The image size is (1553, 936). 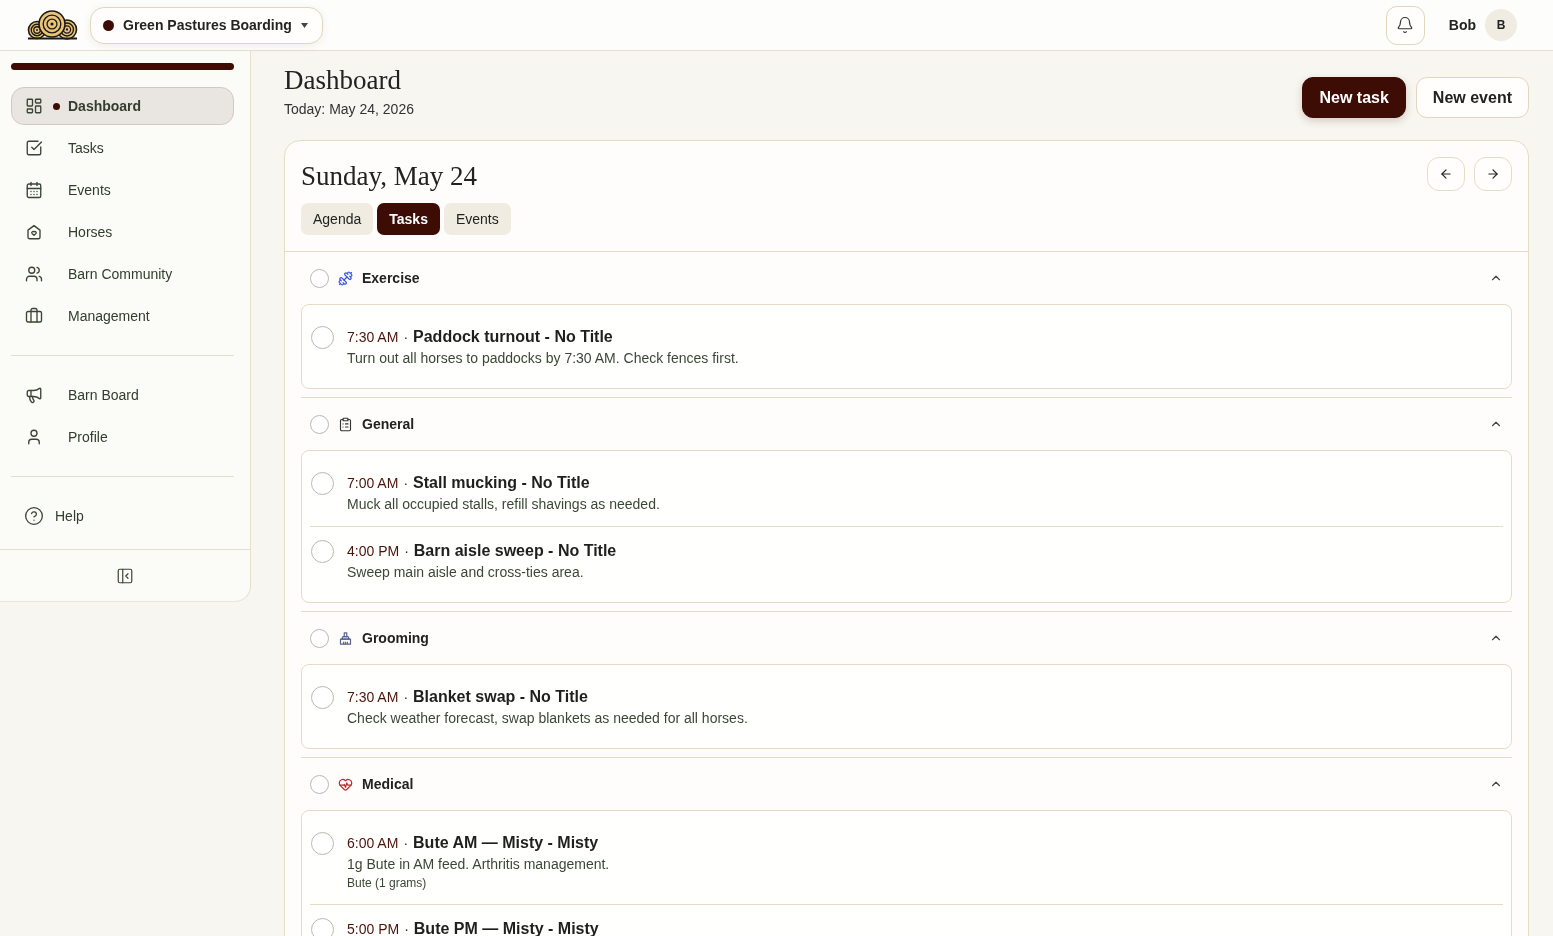 What do you see at coordinates (122, 274) in the screenshot?
I see `nav-item: Barn Community` at bounding box center [122, 274].